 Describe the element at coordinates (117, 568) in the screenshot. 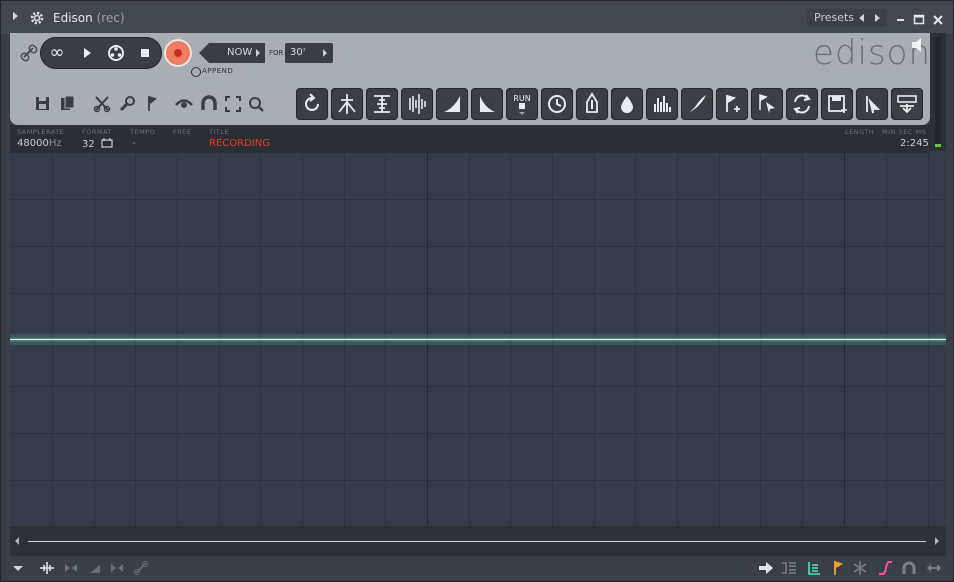

I see `zoom-selection-icon` at that location.